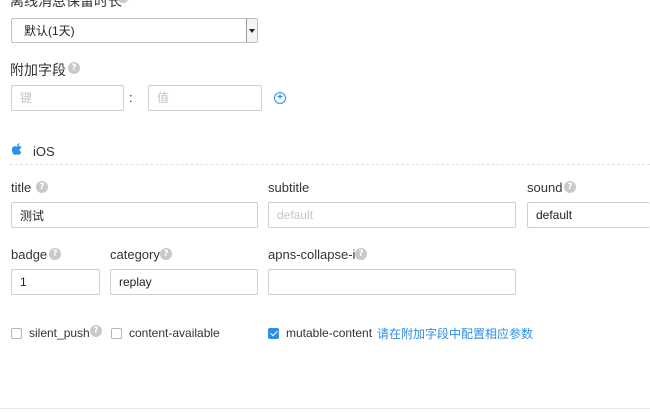 This screenshot has height=412, width=650. Describe the element at coordinates (392, 282) in the screenshot. I see `apns-collapse-id-input` at that location.